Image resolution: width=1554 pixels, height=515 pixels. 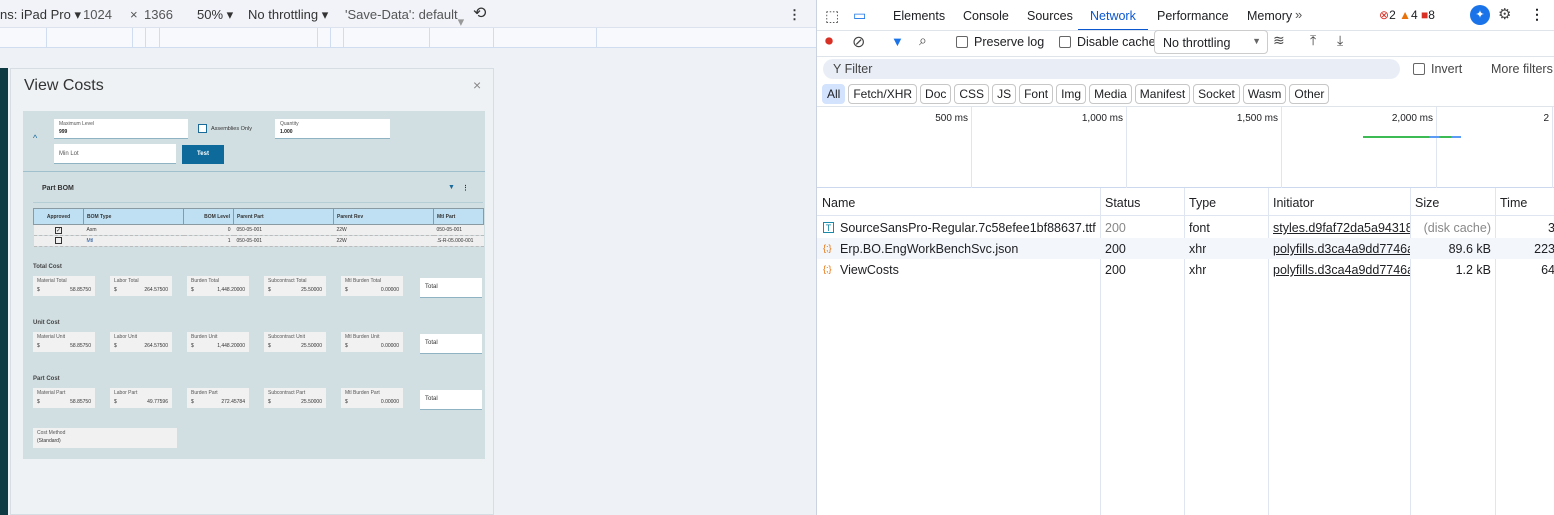 I want to click on type-filter-all: All, so click(x=834, y=94).